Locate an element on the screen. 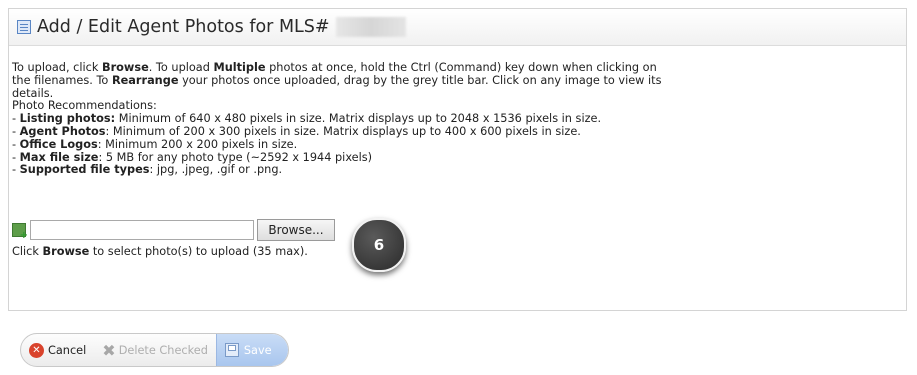 The height and width of the screenshot is (375, 917). mls-number-redacted is located at coordinates (370, 27).